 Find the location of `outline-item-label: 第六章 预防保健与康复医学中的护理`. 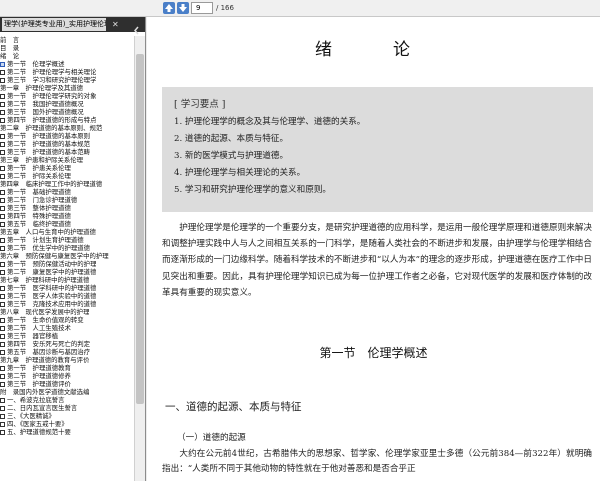

outline-item-label: 第六章 预防保健与康复医学中的护理 is located at coordinates (54, 256).